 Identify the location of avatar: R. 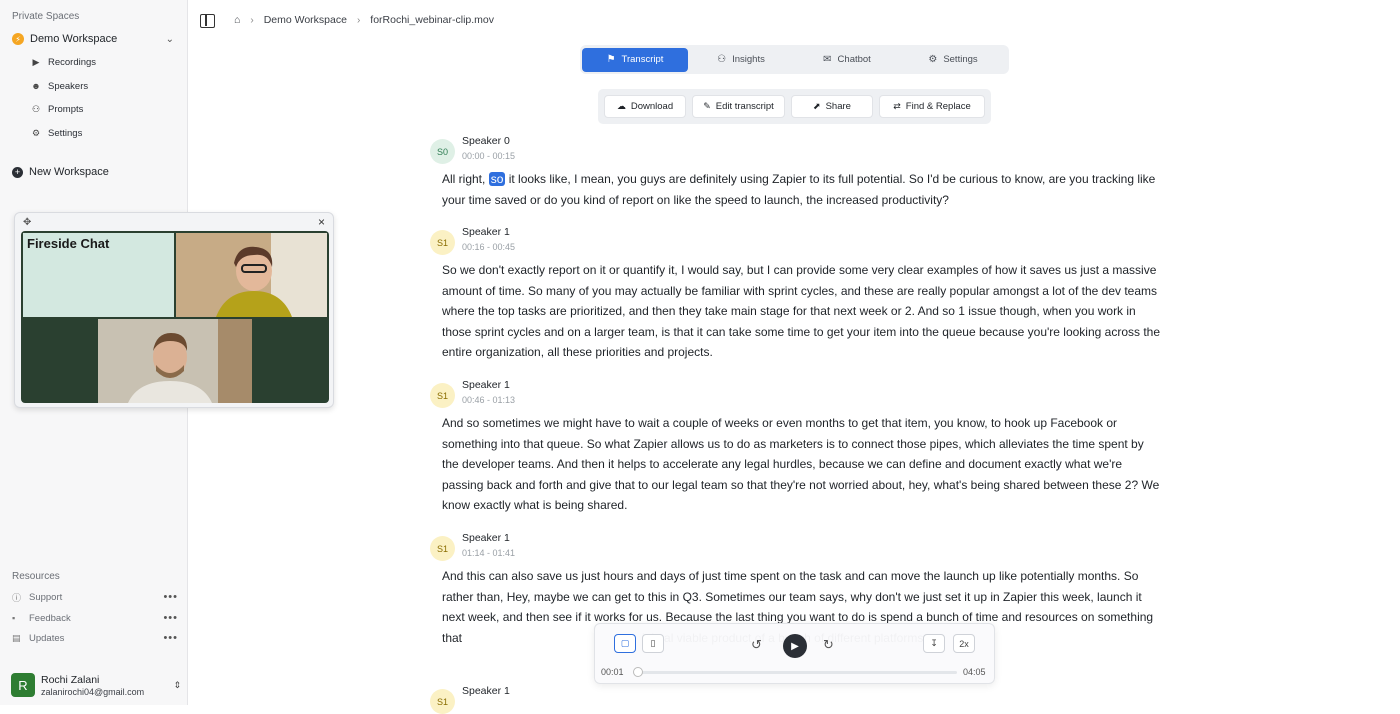
(23, 685).